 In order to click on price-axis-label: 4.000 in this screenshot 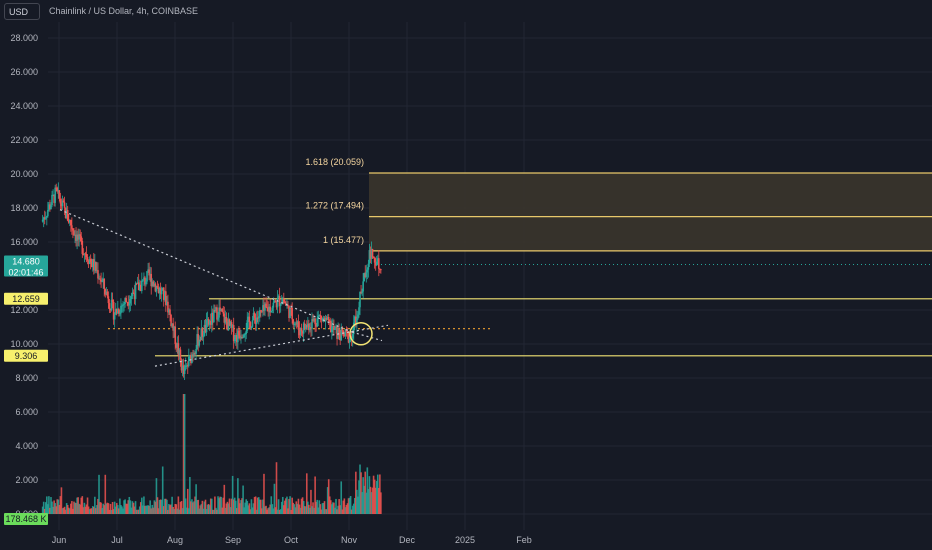, I will do `click(26, 446)`.